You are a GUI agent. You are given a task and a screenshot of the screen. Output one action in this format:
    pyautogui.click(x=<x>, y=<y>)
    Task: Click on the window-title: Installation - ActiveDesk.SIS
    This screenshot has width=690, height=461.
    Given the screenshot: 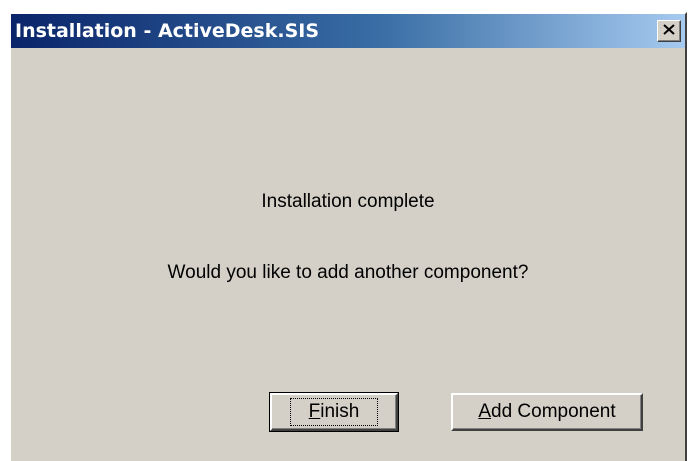 What is the action you would take?
    pyautogui.click(x=167, y=31)
    